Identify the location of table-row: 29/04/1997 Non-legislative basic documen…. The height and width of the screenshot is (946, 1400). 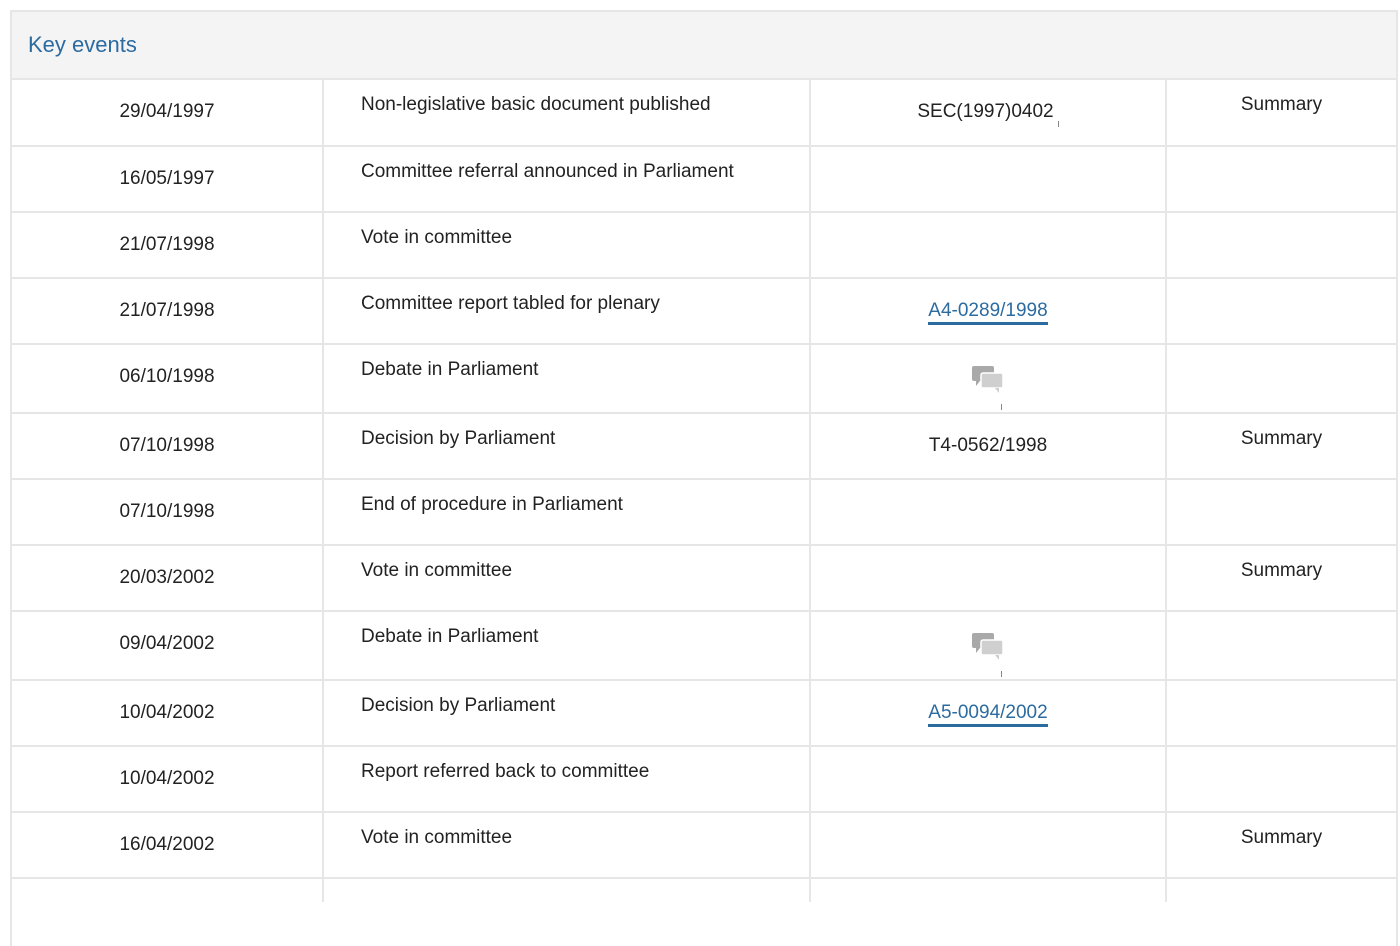
(704, 113).